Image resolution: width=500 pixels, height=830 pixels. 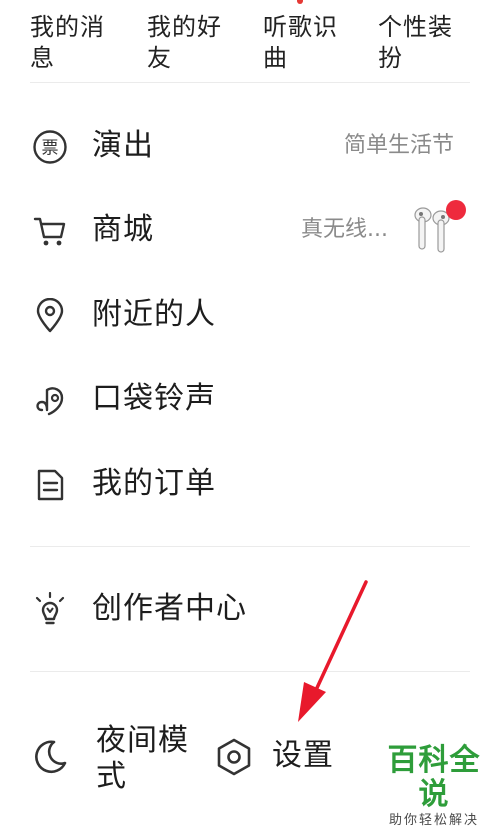 I want to click on moon-icon, so click(x=51, y=757).